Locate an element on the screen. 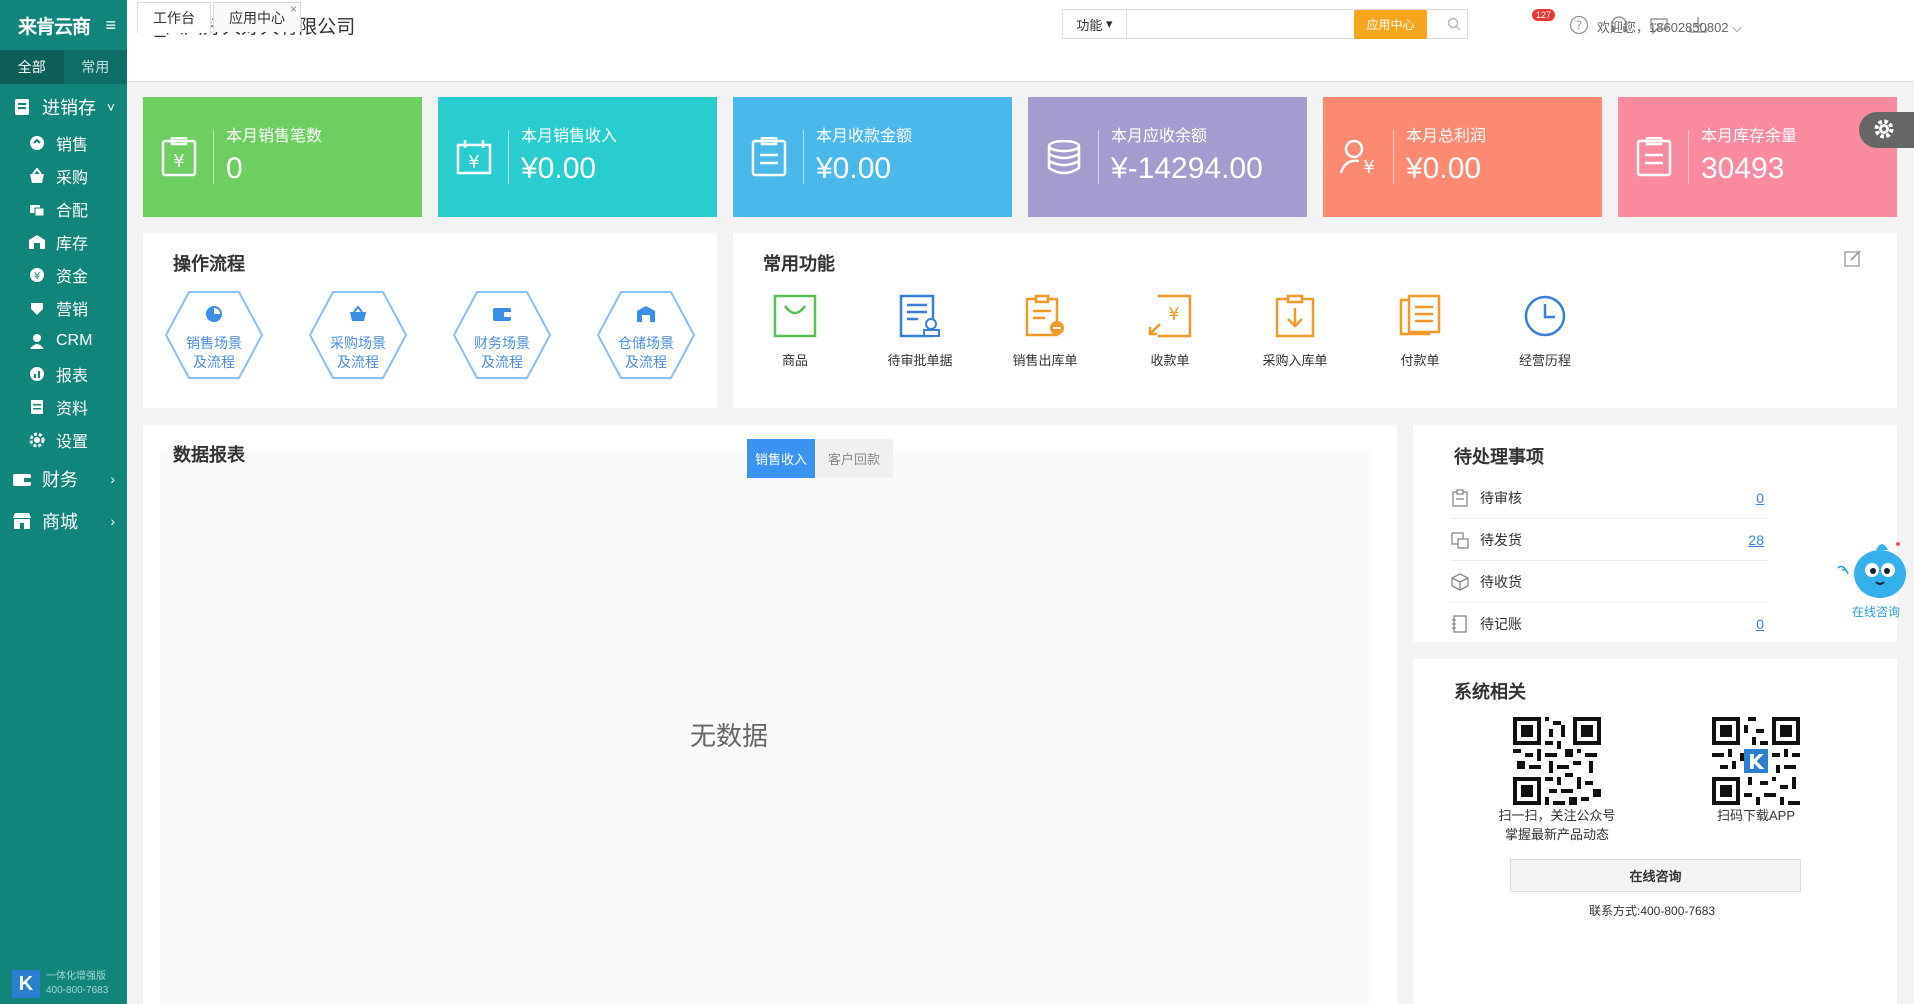  tab-sales-income: 销售收入 is located at coordinates (781, 458).